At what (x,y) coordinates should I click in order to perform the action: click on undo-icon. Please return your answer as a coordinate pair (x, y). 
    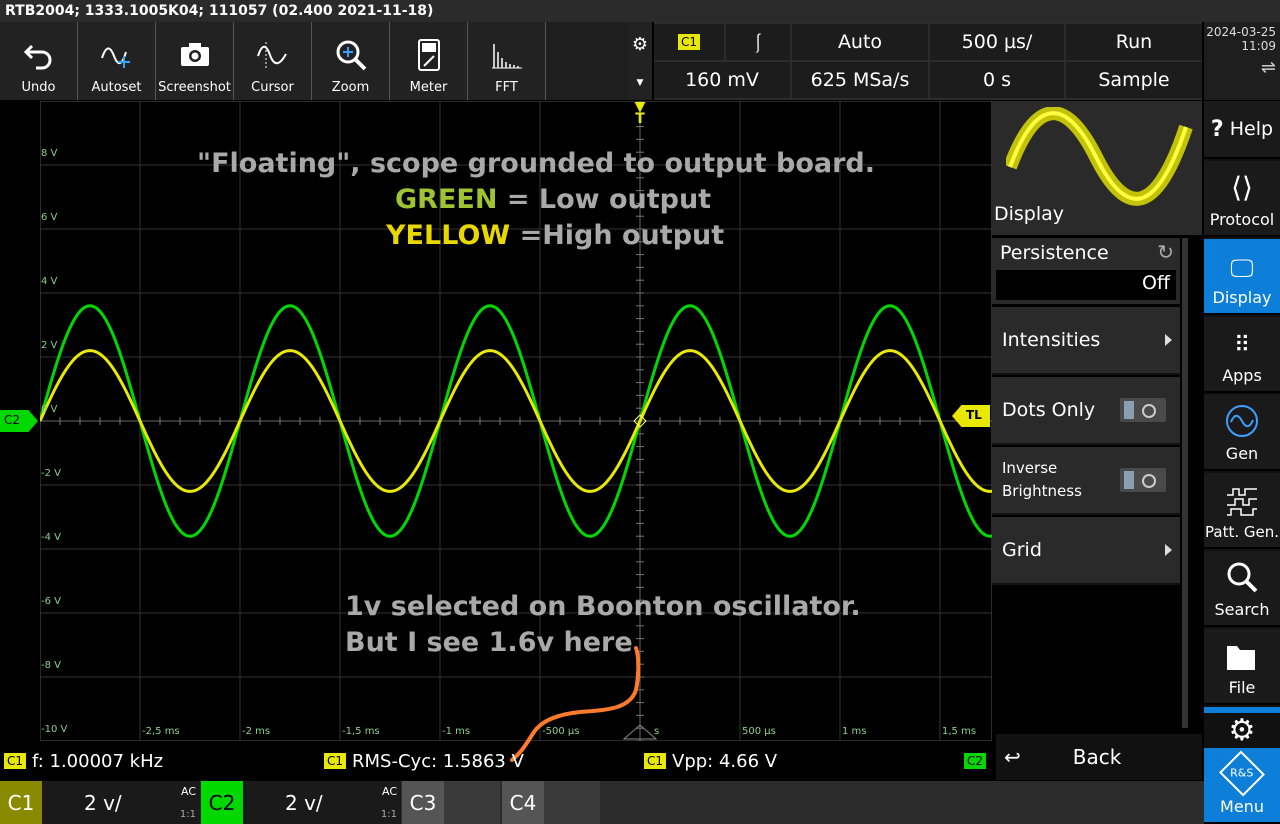
    Looking at the image, I should click on (37, 57).